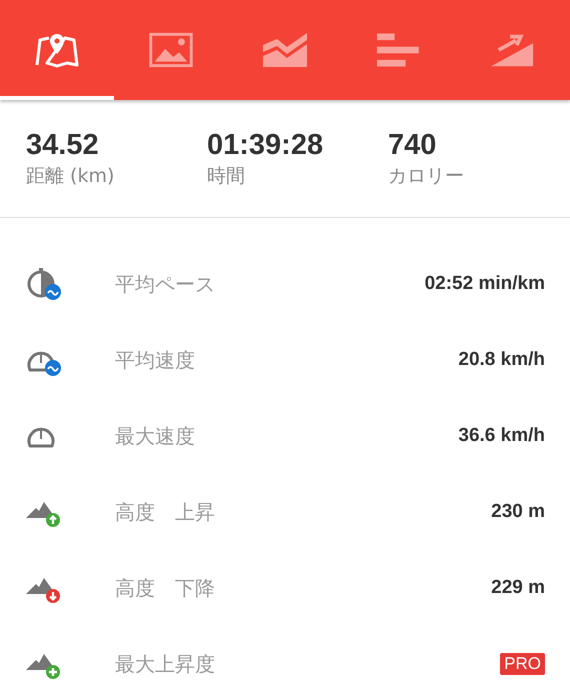 The image size is (570, 700). Describe the element at coordinates (501, 436) in the screenshot. I see `metric-value: 36.6 km/h` at that location.